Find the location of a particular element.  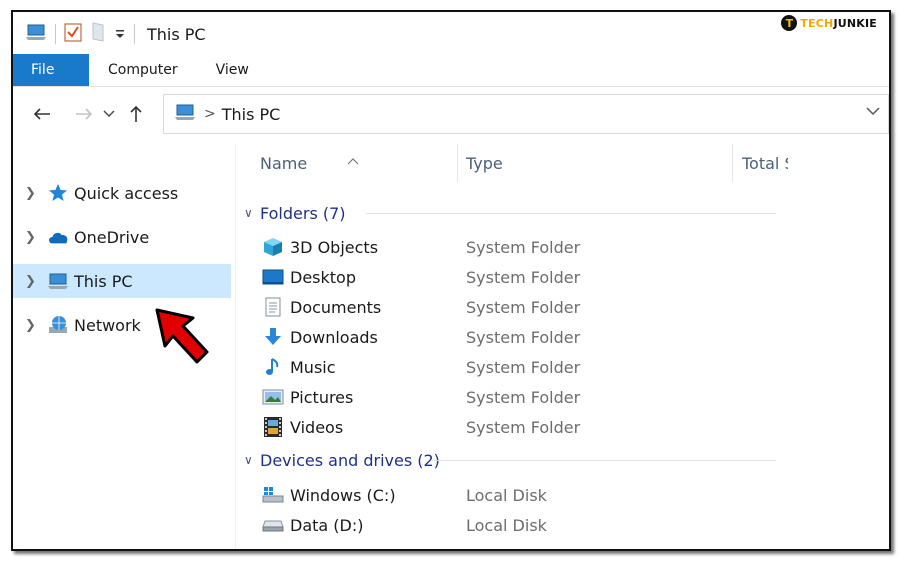

breadcrumb-this-pc: This PC is located at coordinates (251, 114).